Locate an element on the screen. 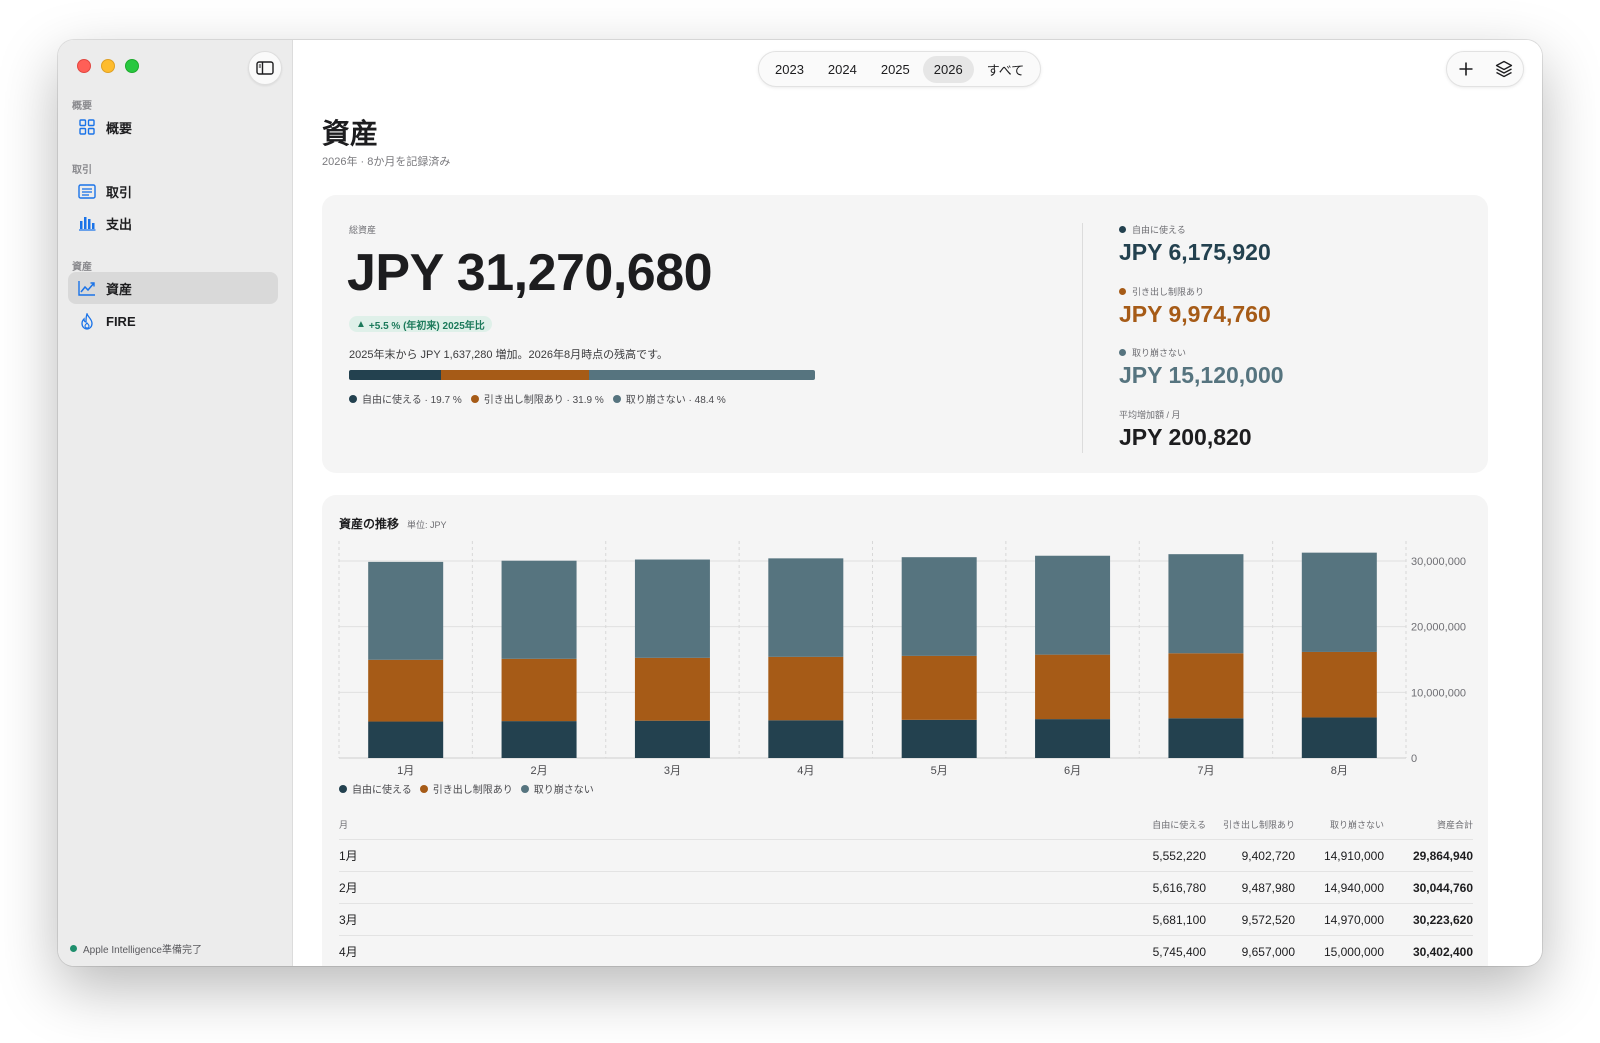  legend-label: 引き出し制限あり · 31.9 % is located at coordinates (543, 400).